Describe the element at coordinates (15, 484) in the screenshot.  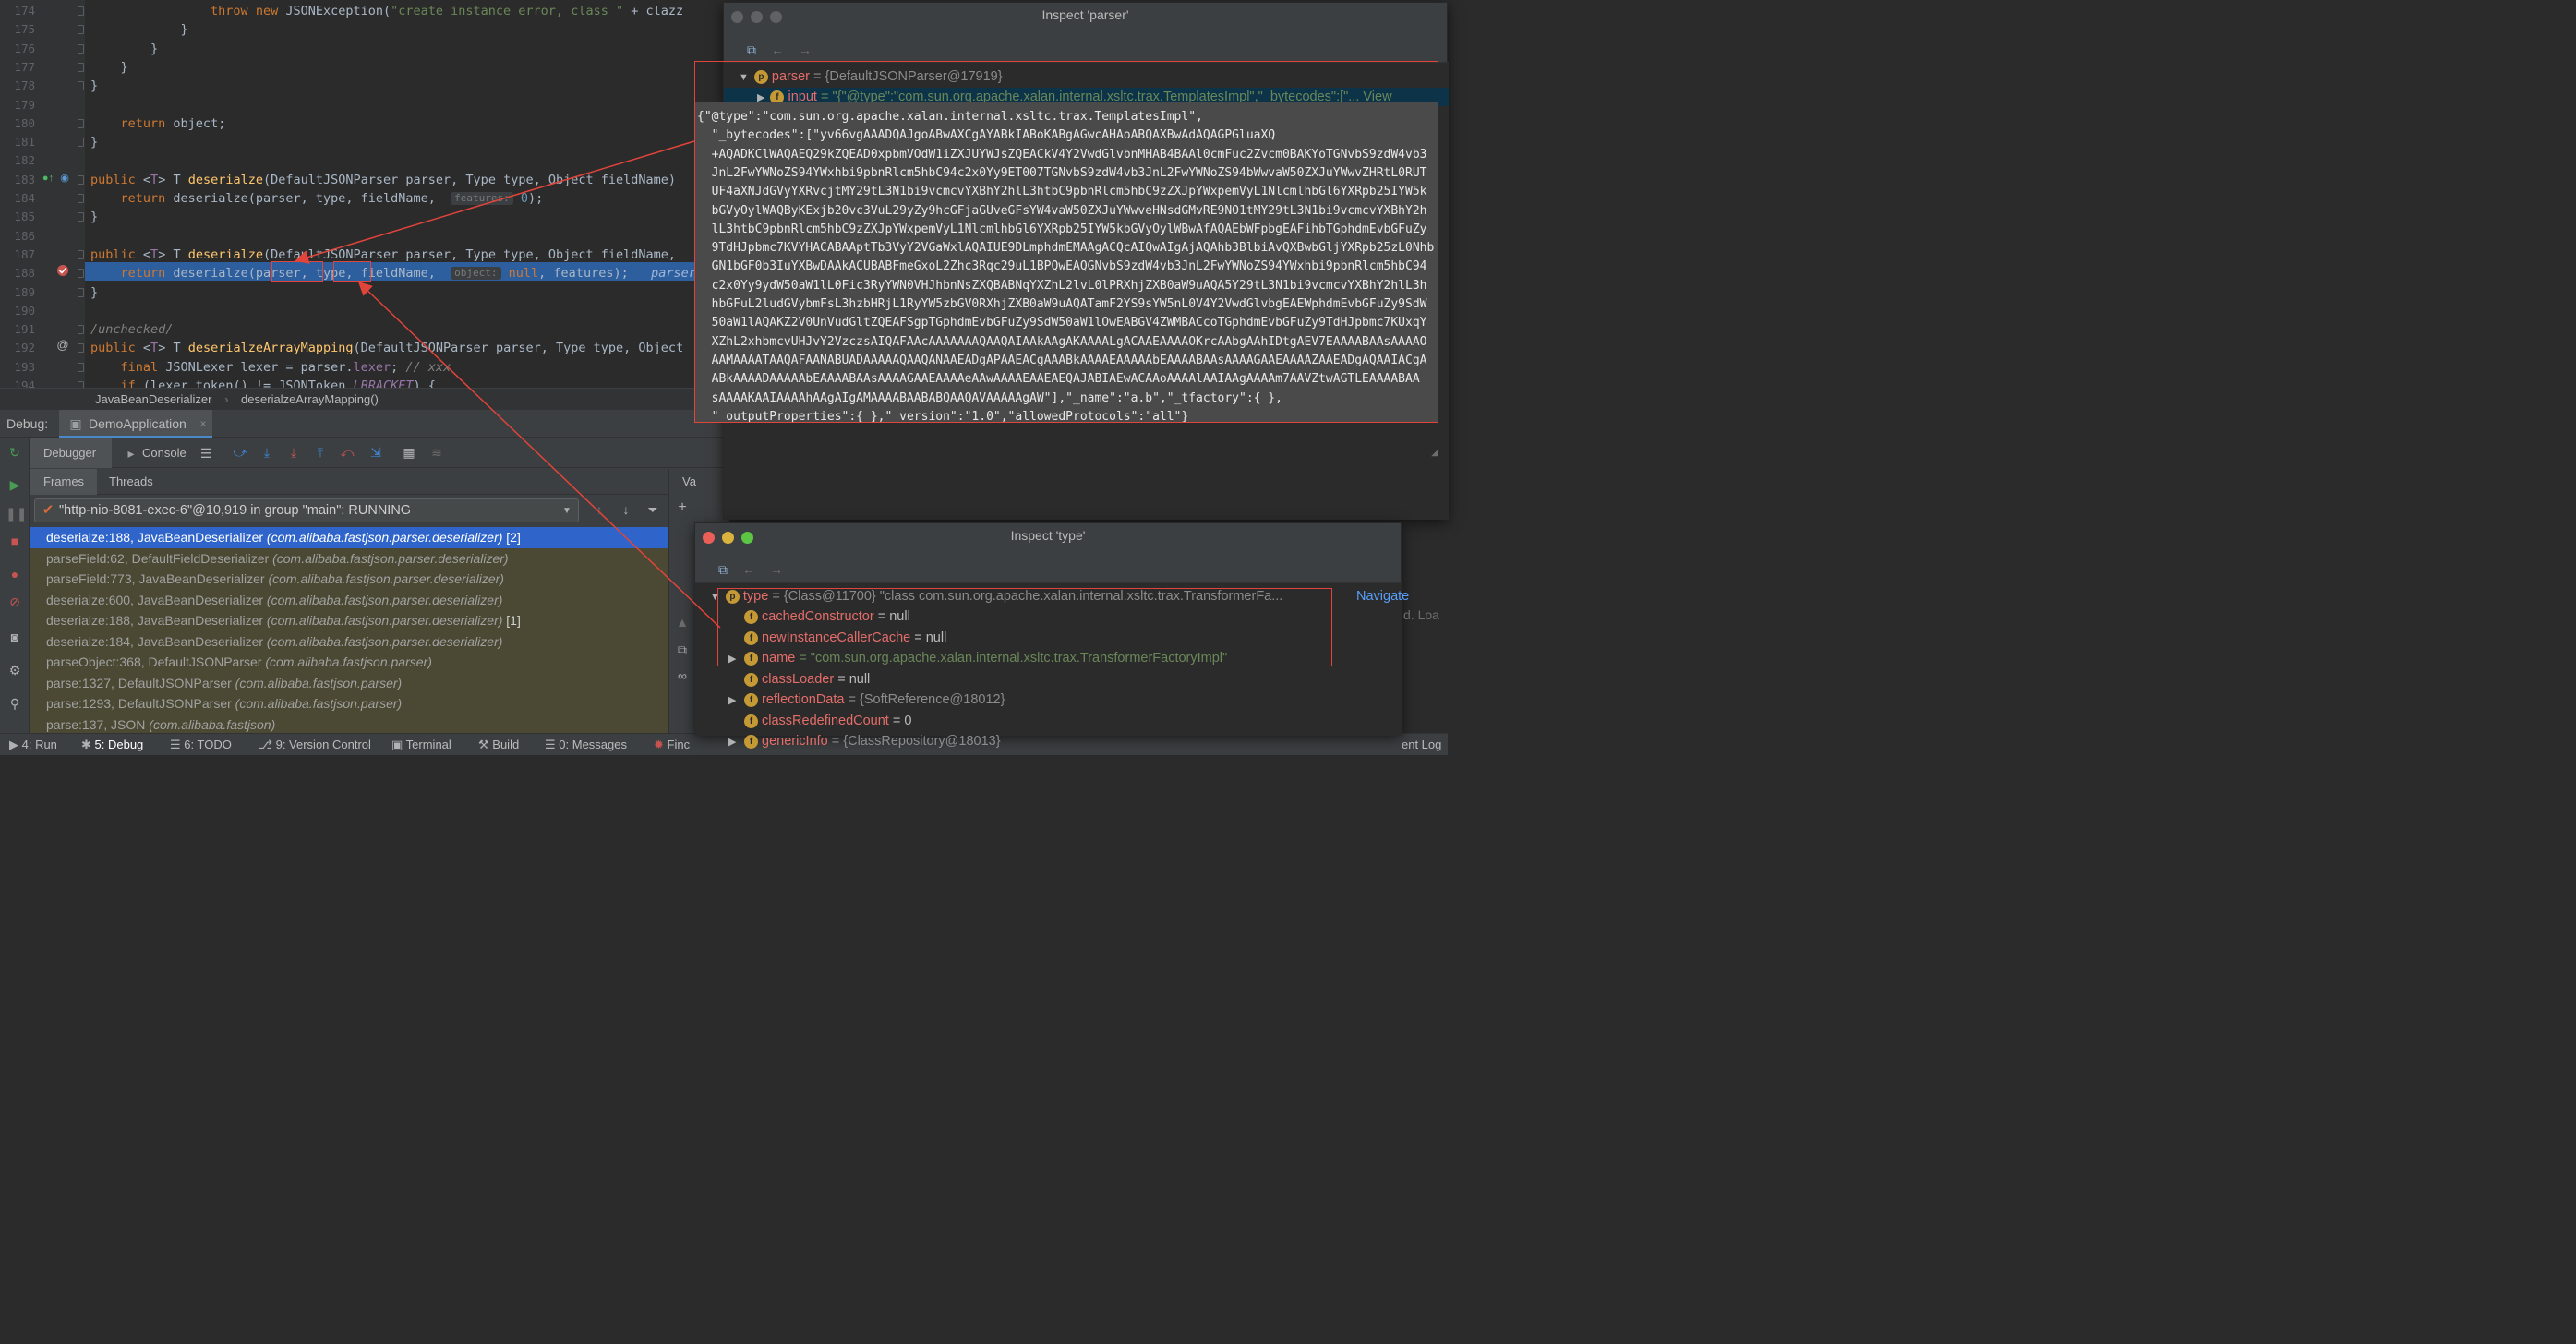
I see `resume-icon: ▶` at that location.